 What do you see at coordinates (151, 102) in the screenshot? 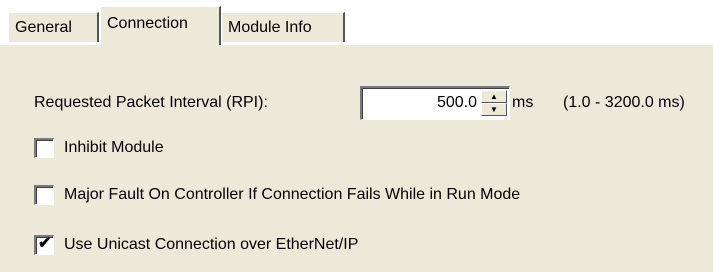
I see `rpi-label: Requested Packet Interval (RPI):` at bounding box center [151, 102].